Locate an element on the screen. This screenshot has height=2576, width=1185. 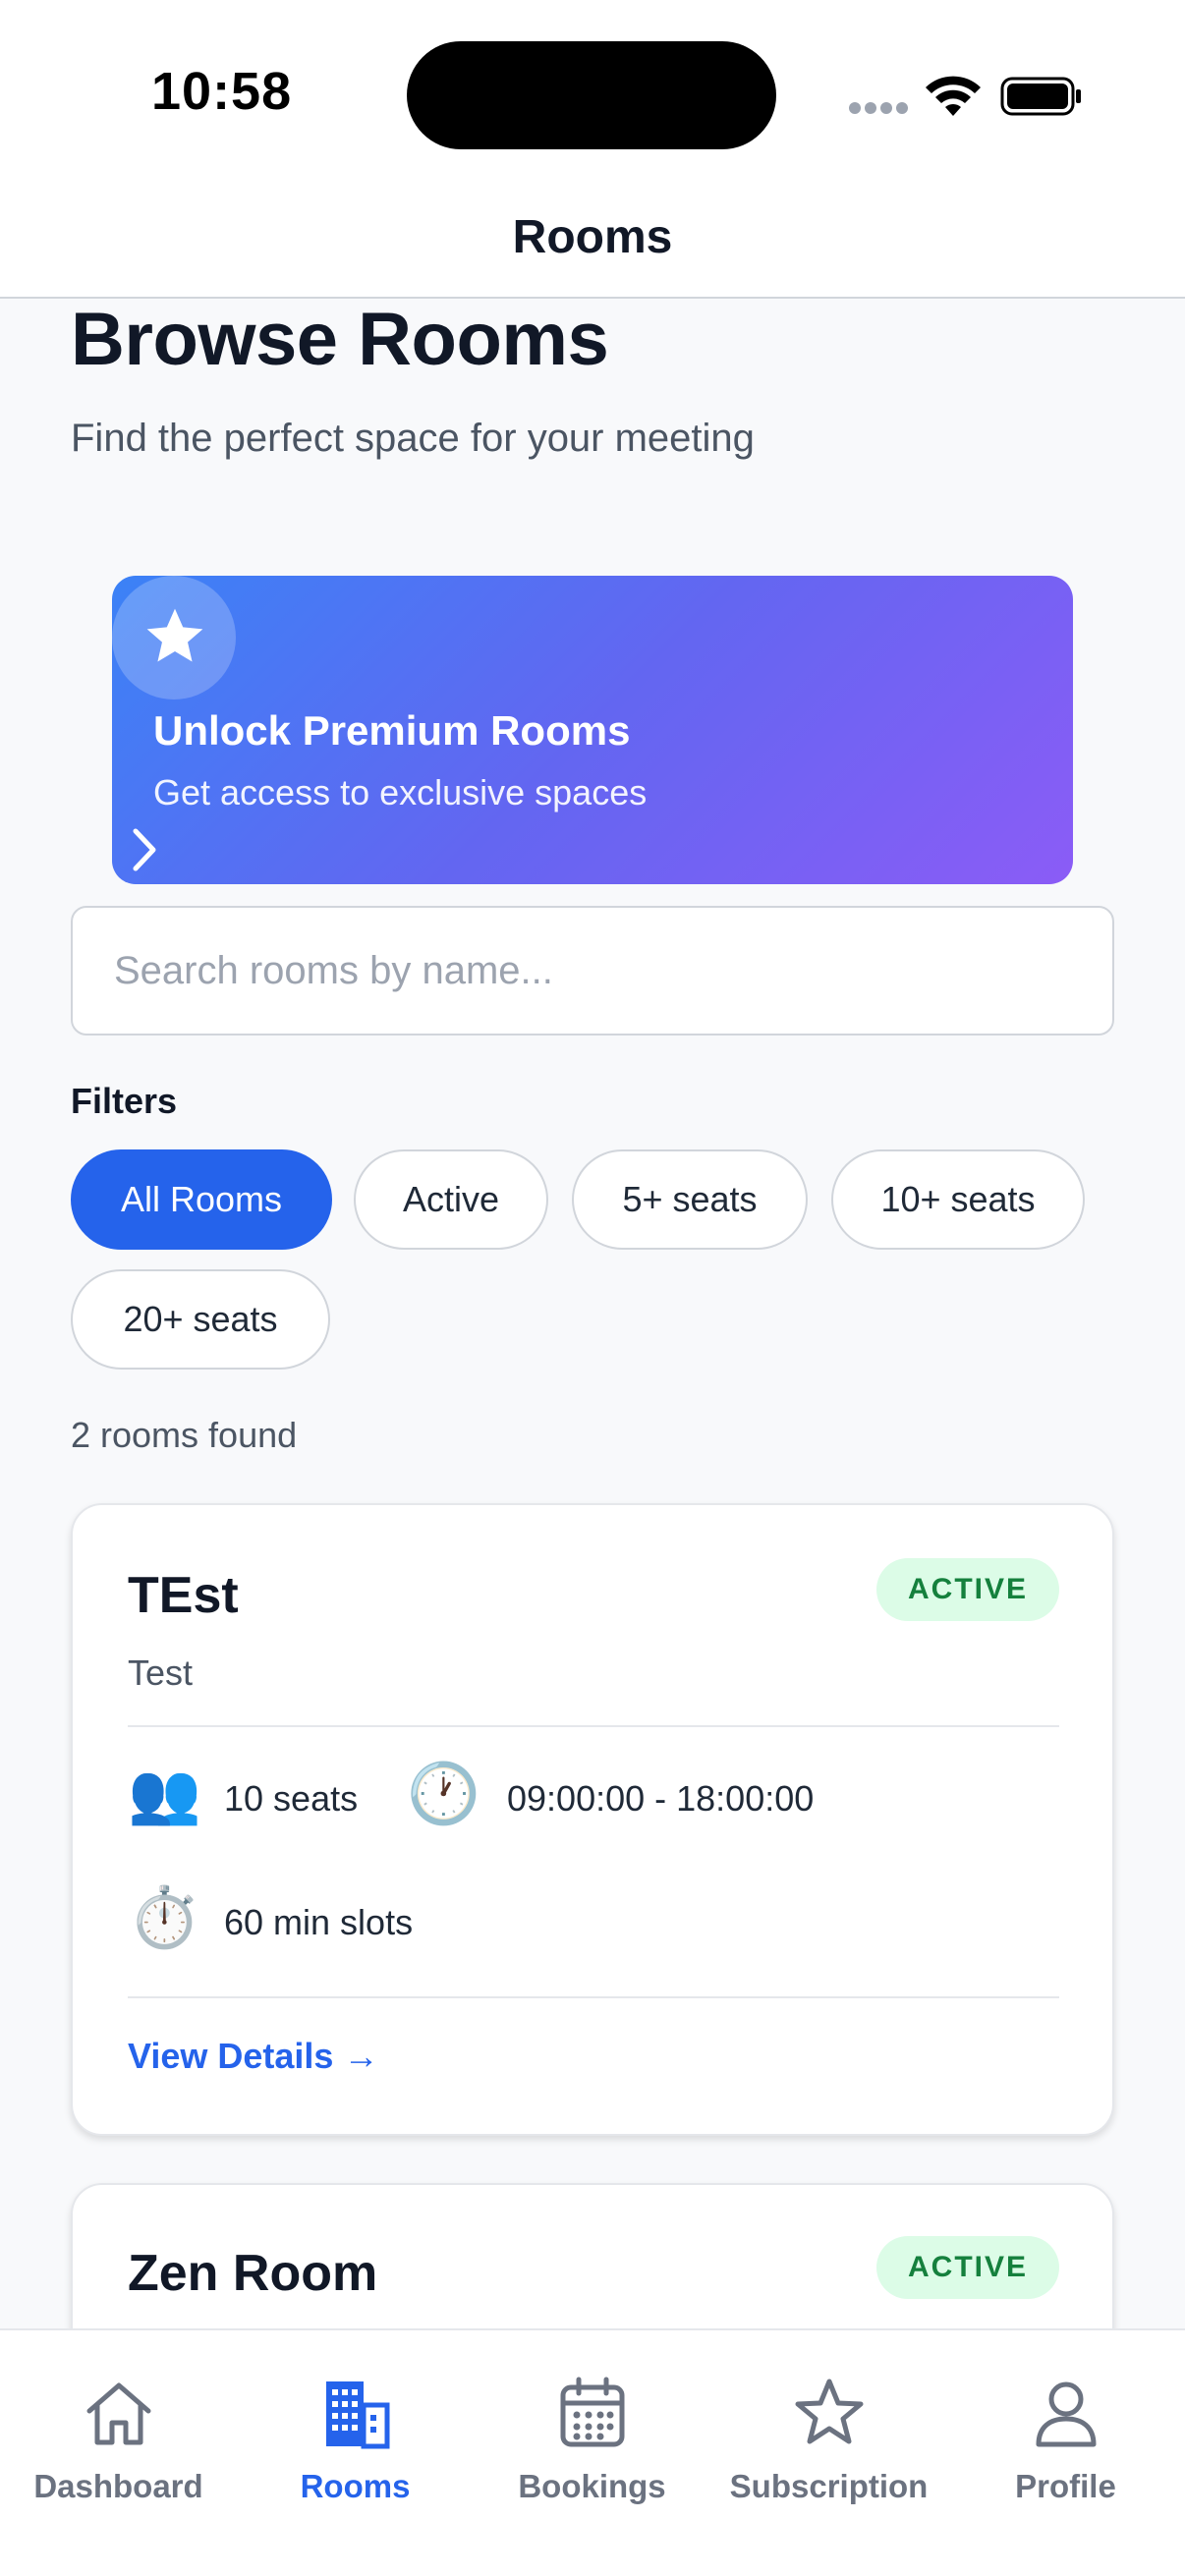
tab-bookings: Bookings is located at coordinates (592, 2428).